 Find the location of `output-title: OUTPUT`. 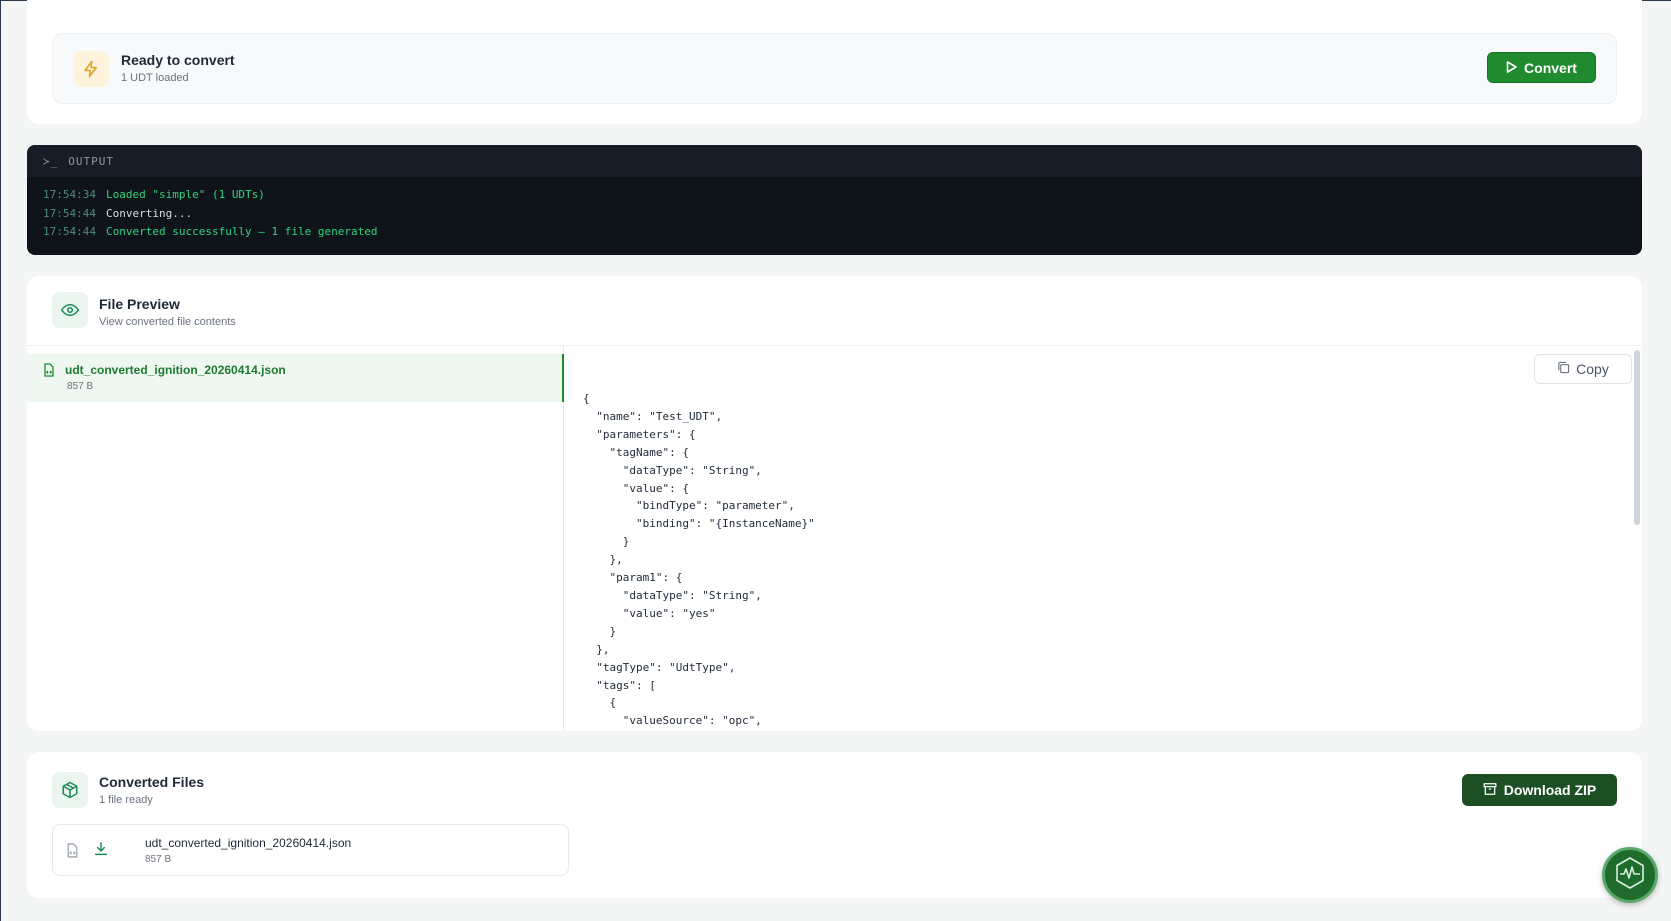

output-title: OUTPUT is located at coordinates (91, 161).